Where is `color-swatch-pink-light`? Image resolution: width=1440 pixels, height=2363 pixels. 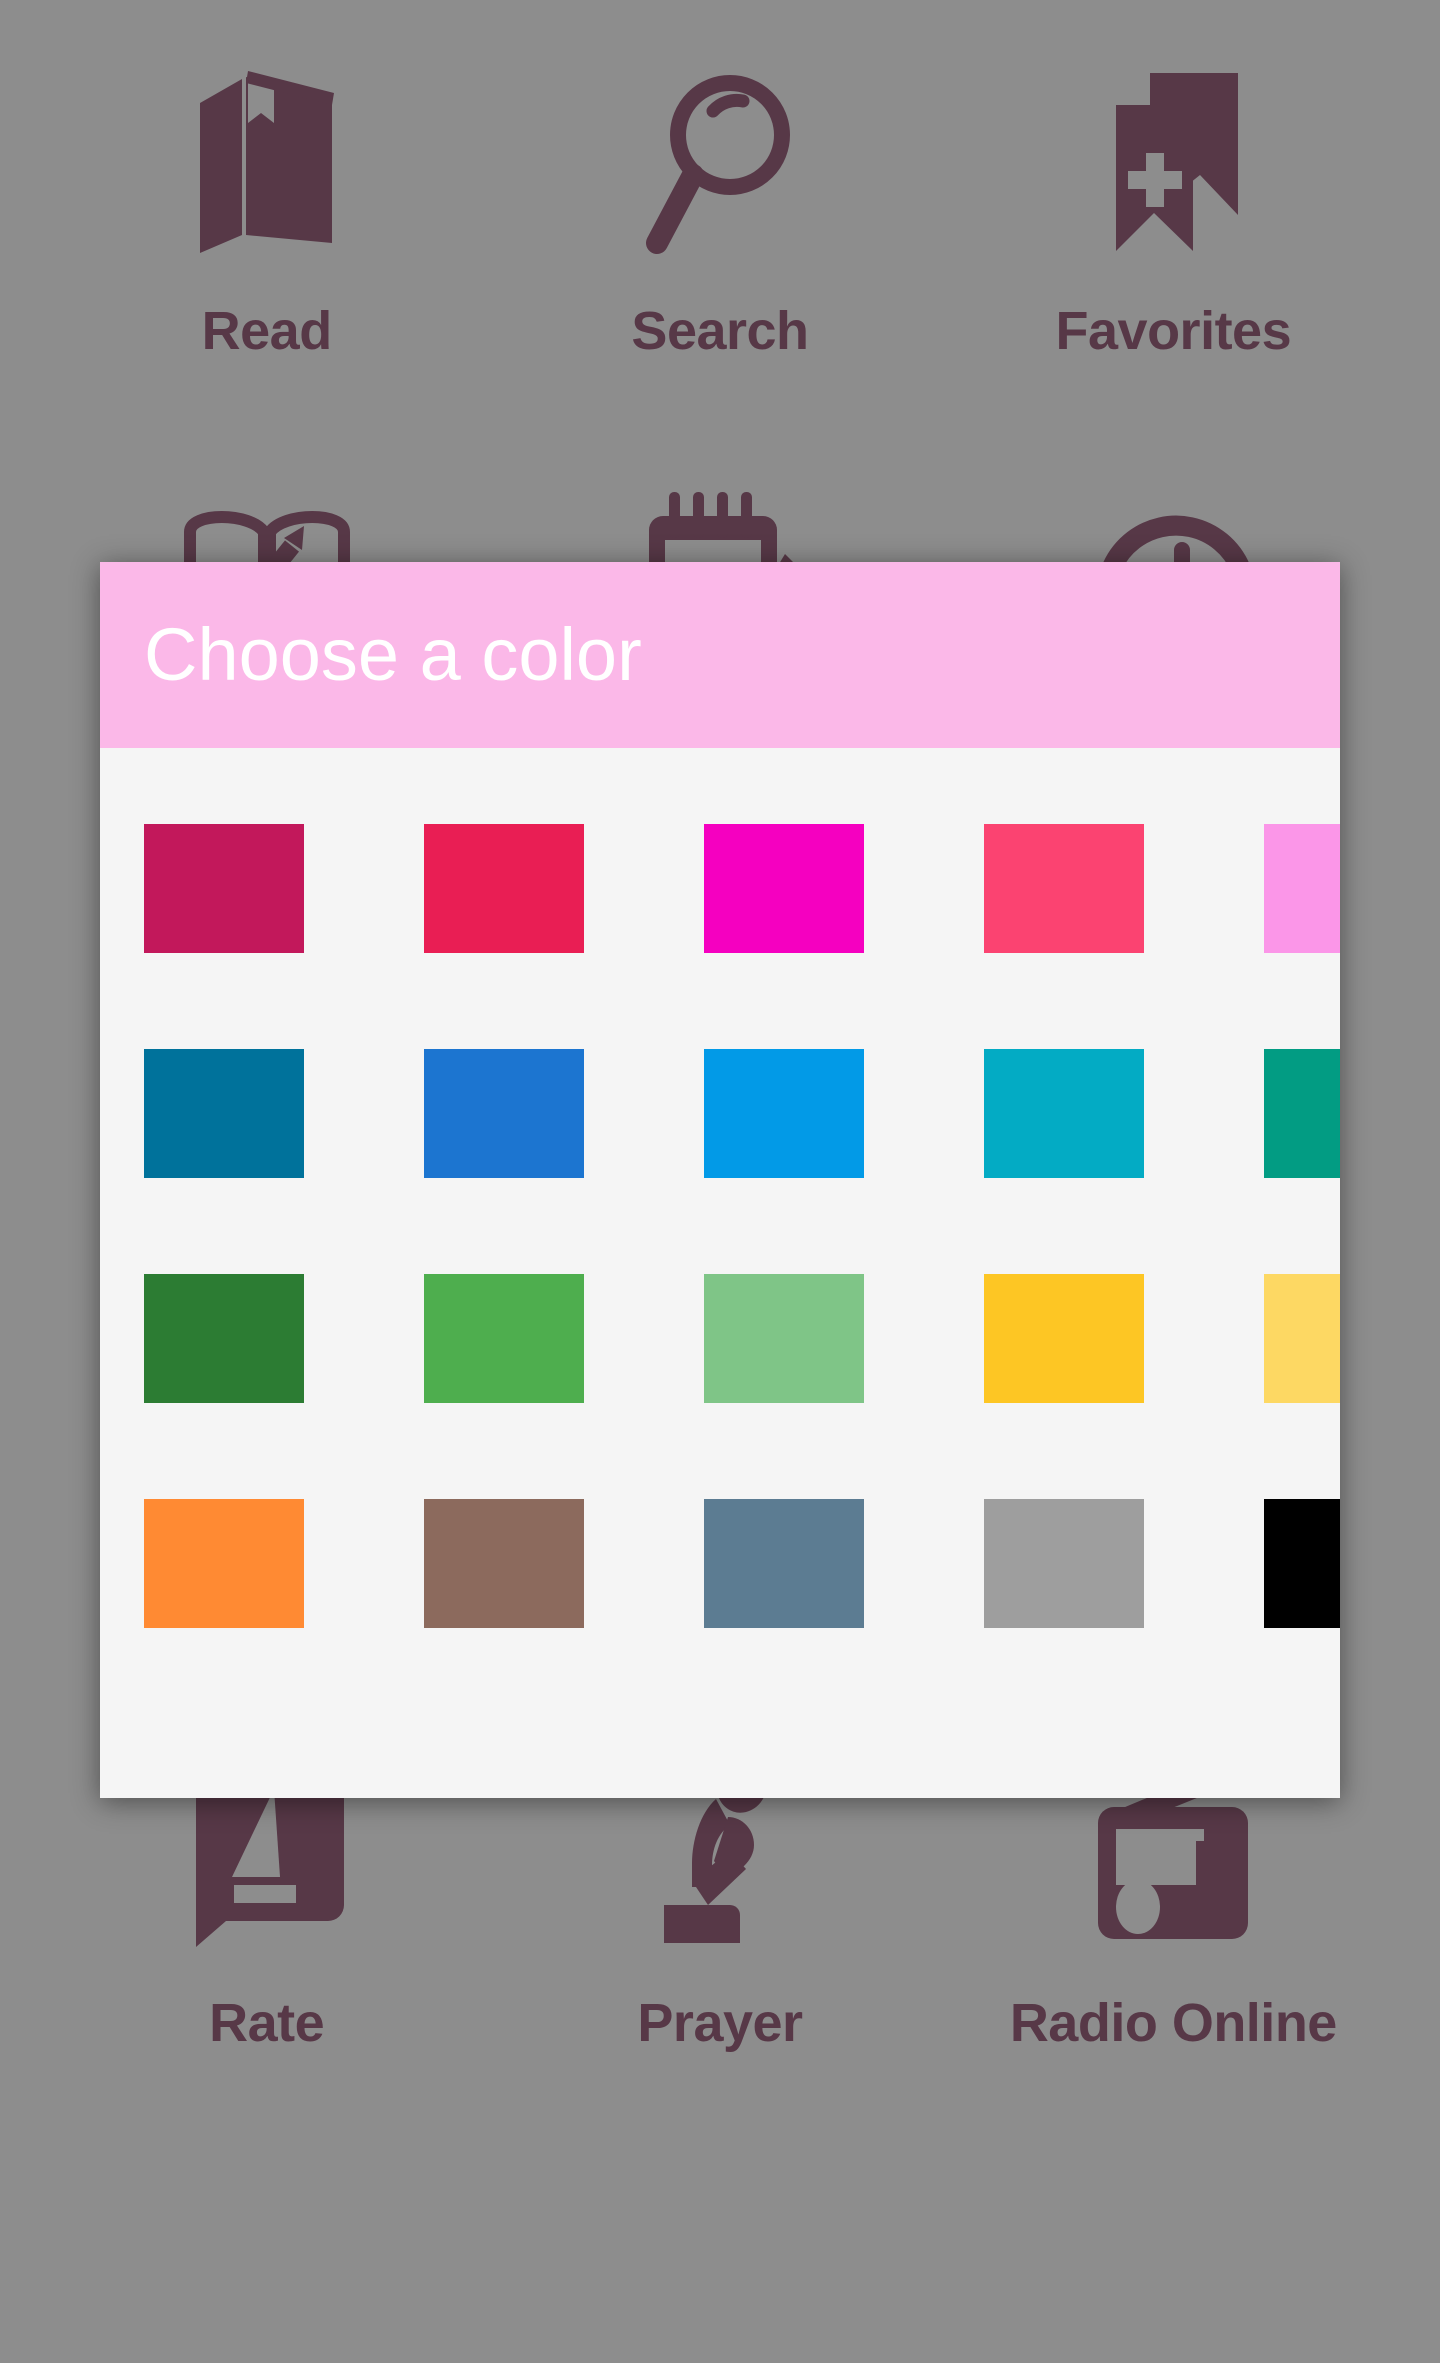 color-swatch-pink-light is located at coordinates (1302, 888).